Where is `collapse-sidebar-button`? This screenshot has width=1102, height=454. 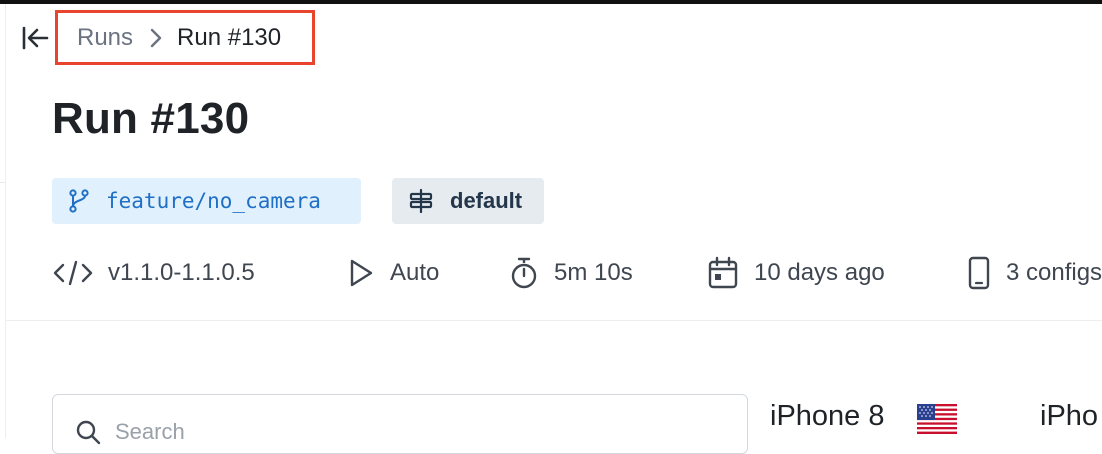 collapse-sidebar-button is located at coordinates (35, 38).